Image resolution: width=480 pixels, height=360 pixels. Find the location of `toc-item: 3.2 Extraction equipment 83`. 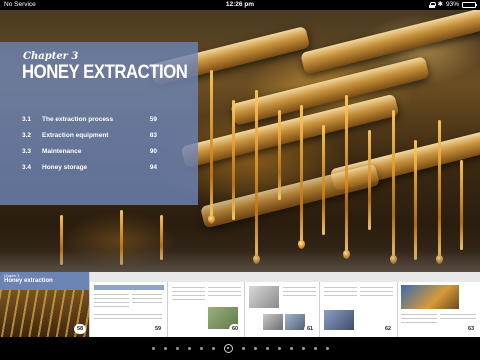

toc-item: 3.2 Extraction equipment 83 is located at coordinates (92, 136).